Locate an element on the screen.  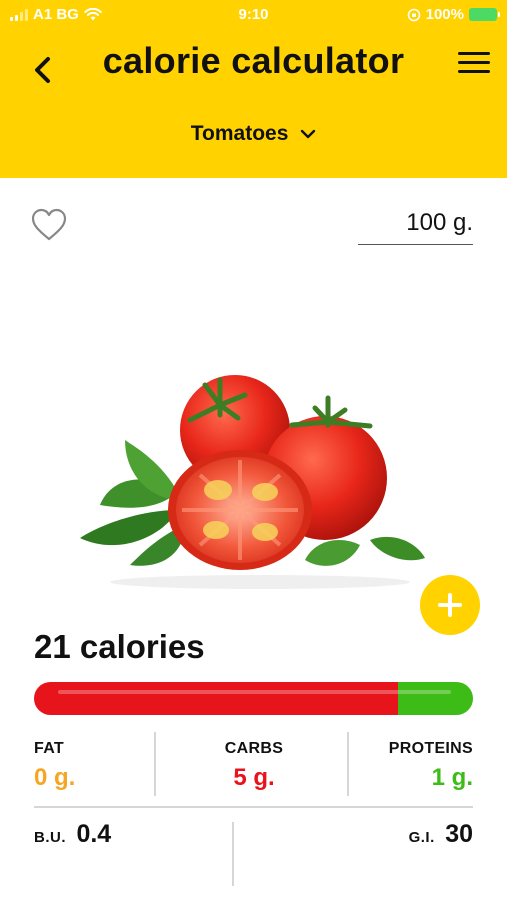
page-title: calorie calculator is located at coordinates (253, 60).